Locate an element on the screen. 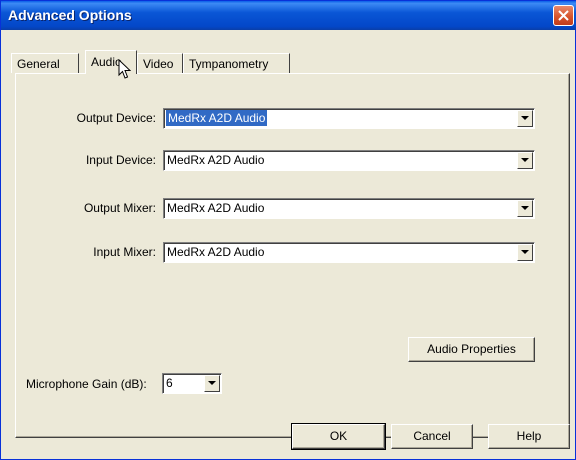  output-device-select: MedRx A2D Audio is located at coordinates (349, 118).